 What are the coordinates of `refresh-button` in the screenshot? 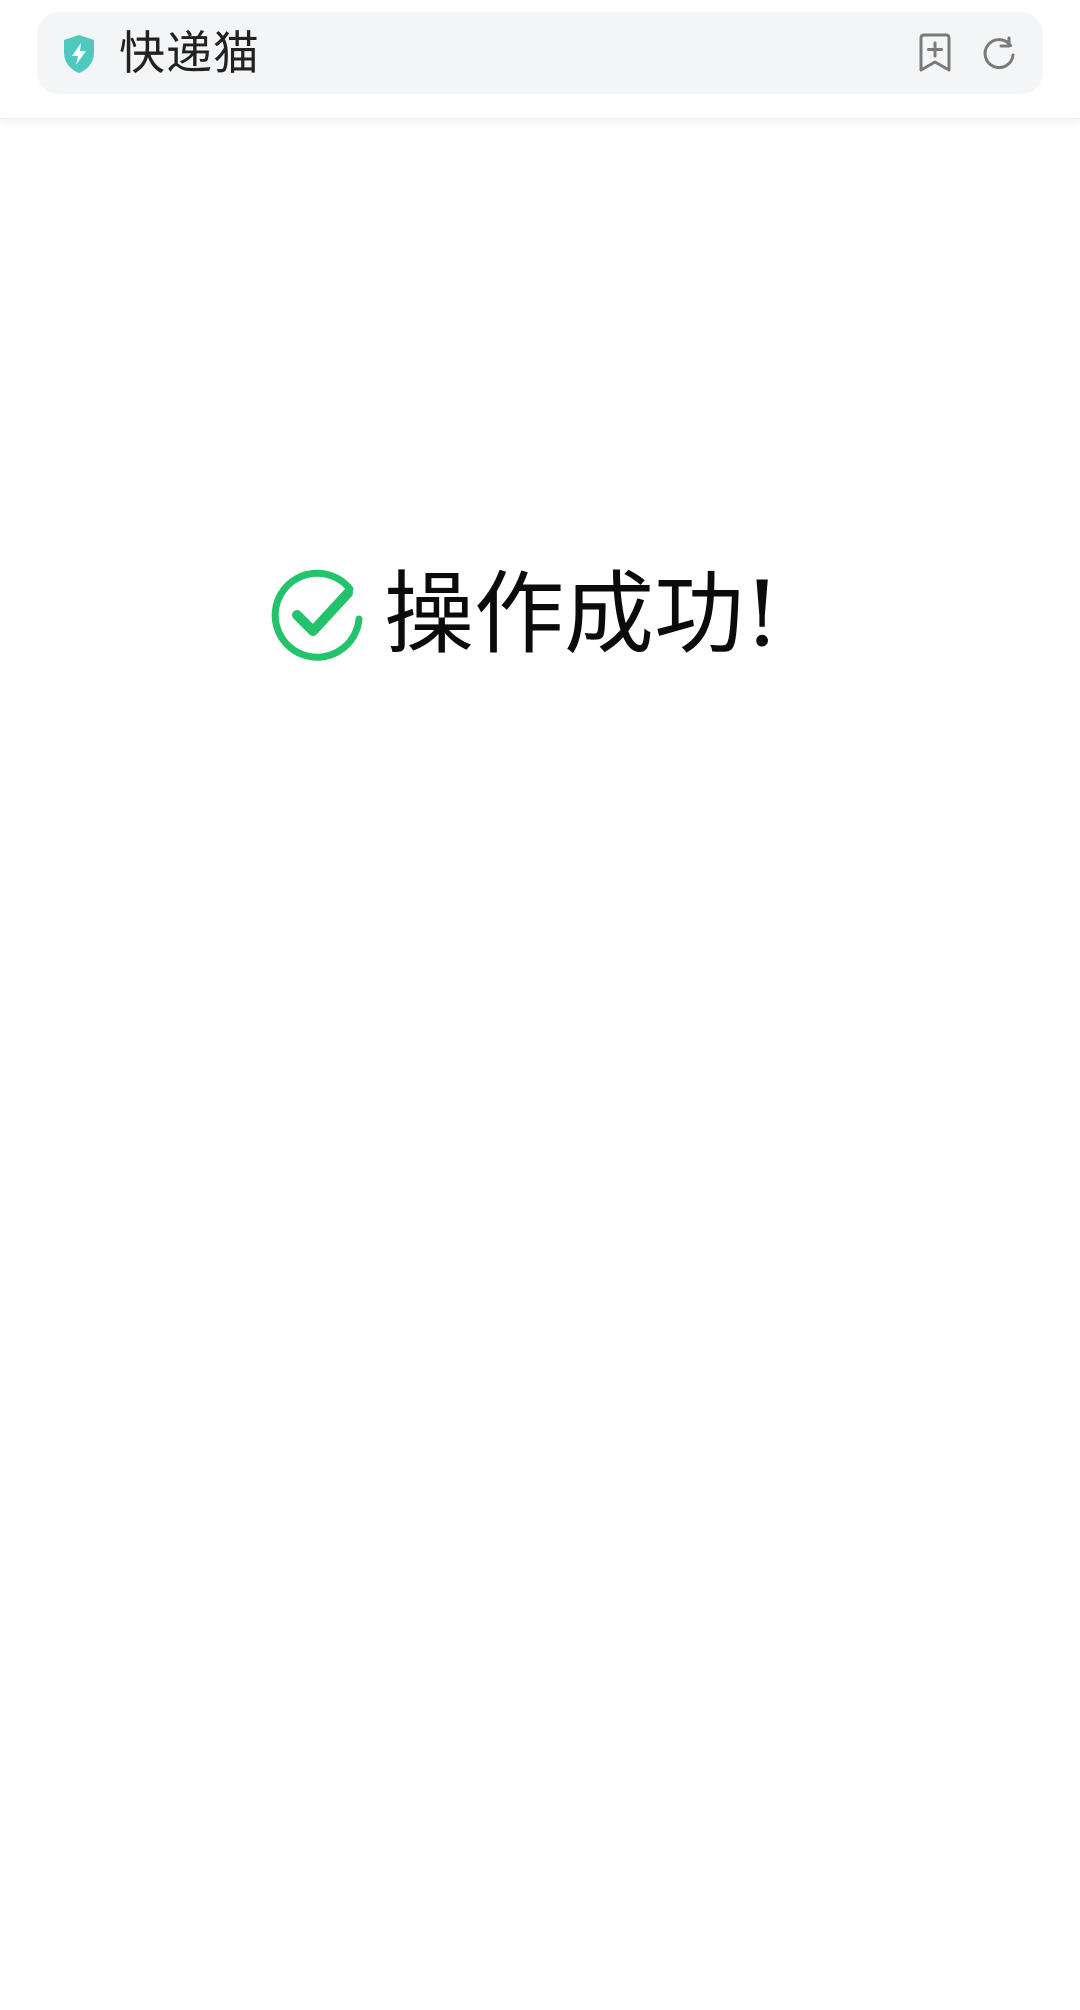 It's located at (999, 53).